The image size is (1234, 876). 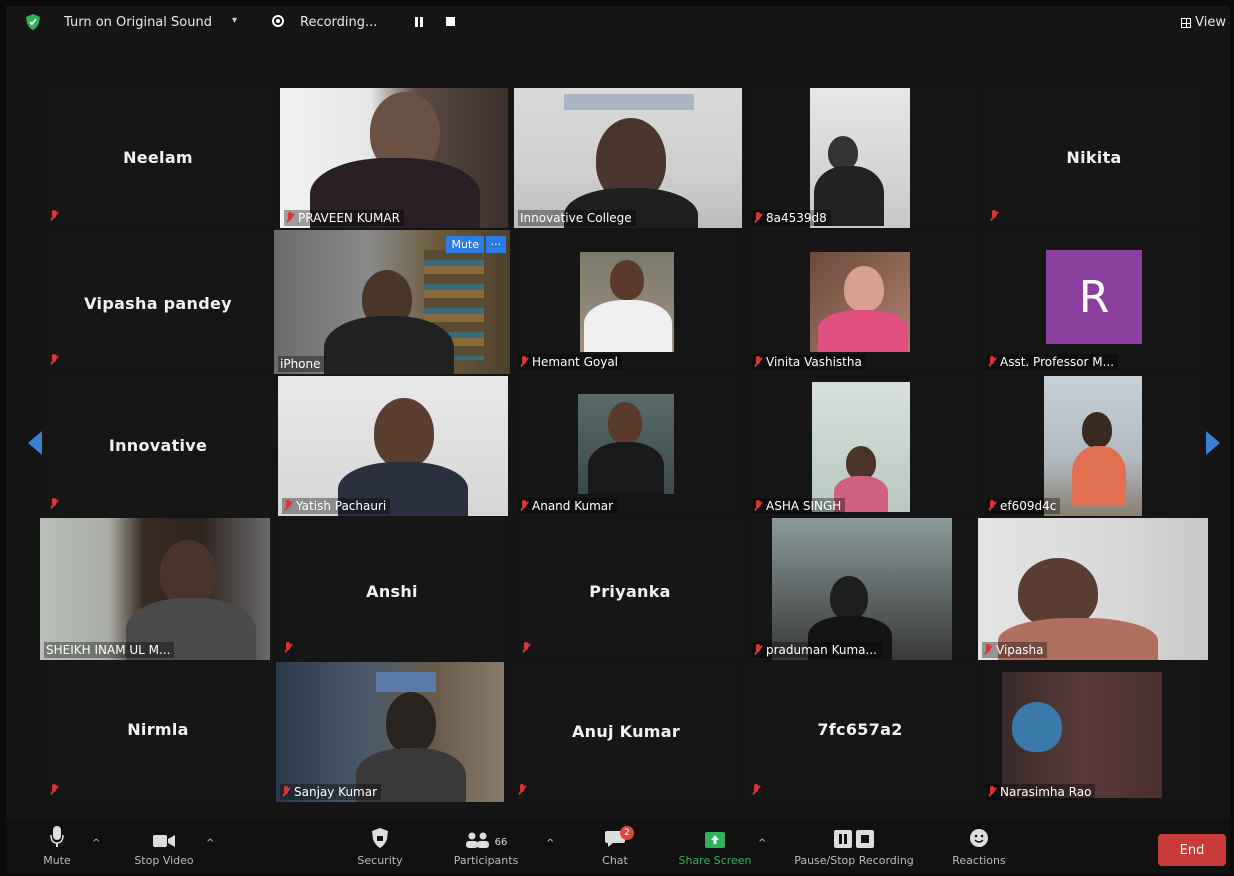 What do you see at coordinates (164, 860) in the screenshot?
I see `stop-video-label: Stop Video` at bounding box center [164, 860].